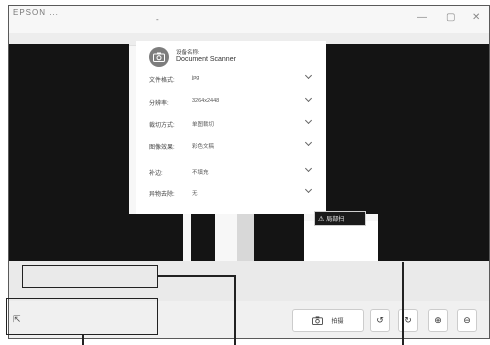 This screenshot has width=490, height=345. I want to click on warning-icon: ⚠, so click(321, 219).